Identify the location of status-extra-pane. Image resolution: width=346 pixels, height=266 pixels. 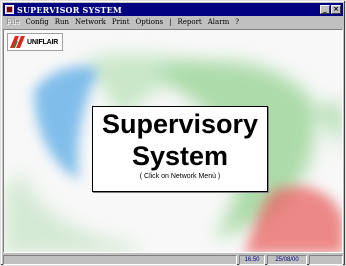
(326, 260).